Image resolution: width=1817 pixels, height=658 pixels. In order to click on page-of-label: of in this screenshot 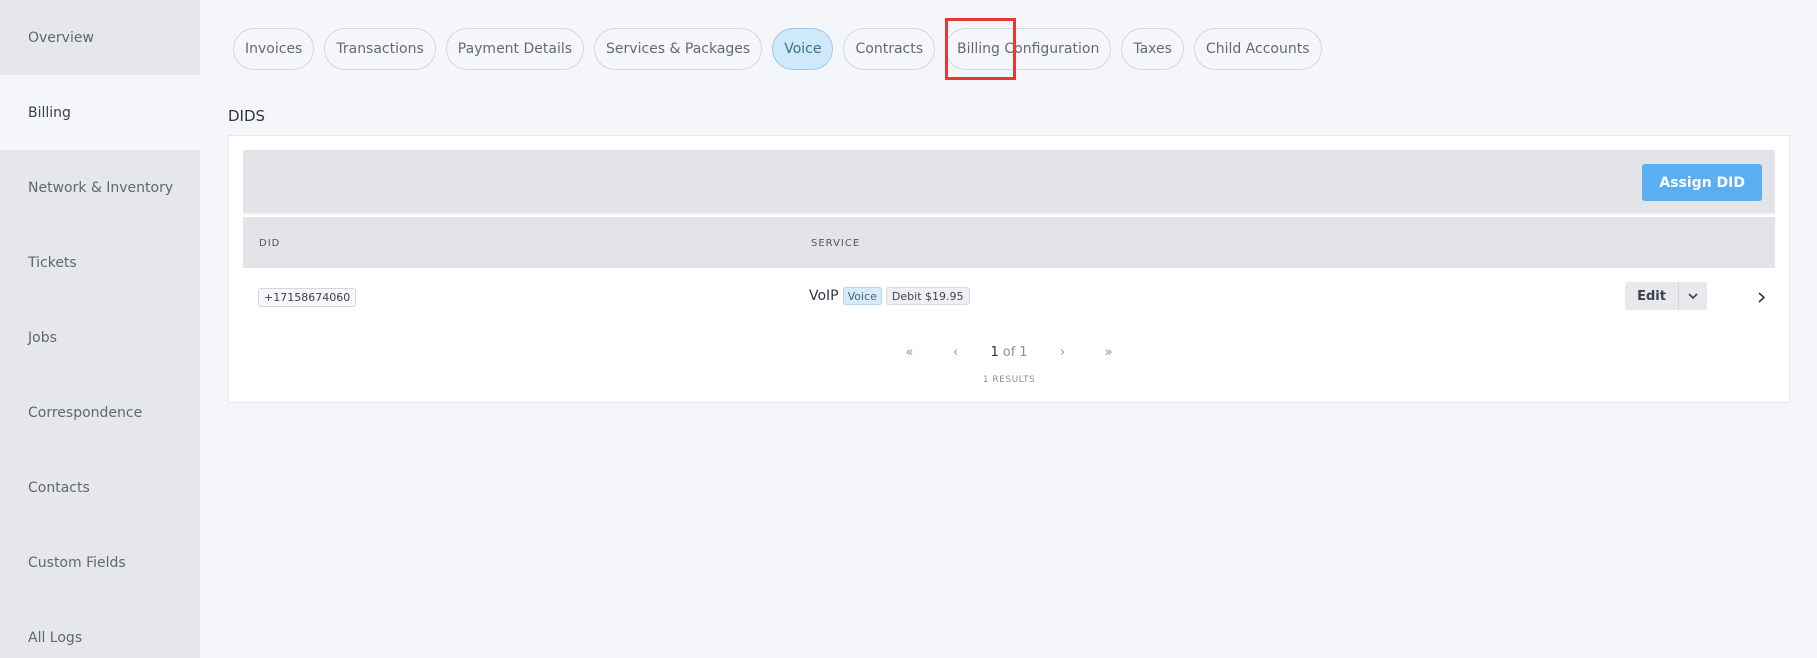, I will do `click(1009, 352)`.